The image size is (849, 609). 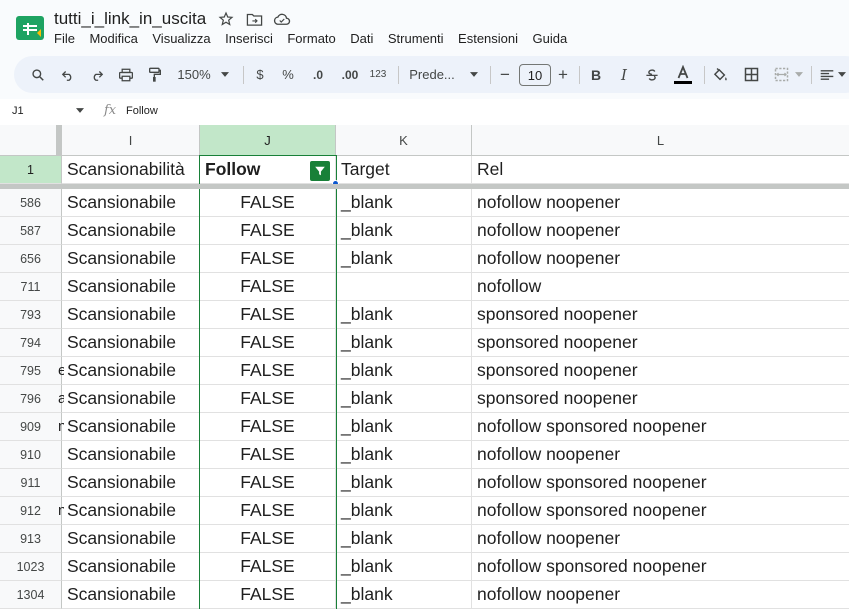 I want to click on cell-l: nofollow, so click(x=660, y=287).